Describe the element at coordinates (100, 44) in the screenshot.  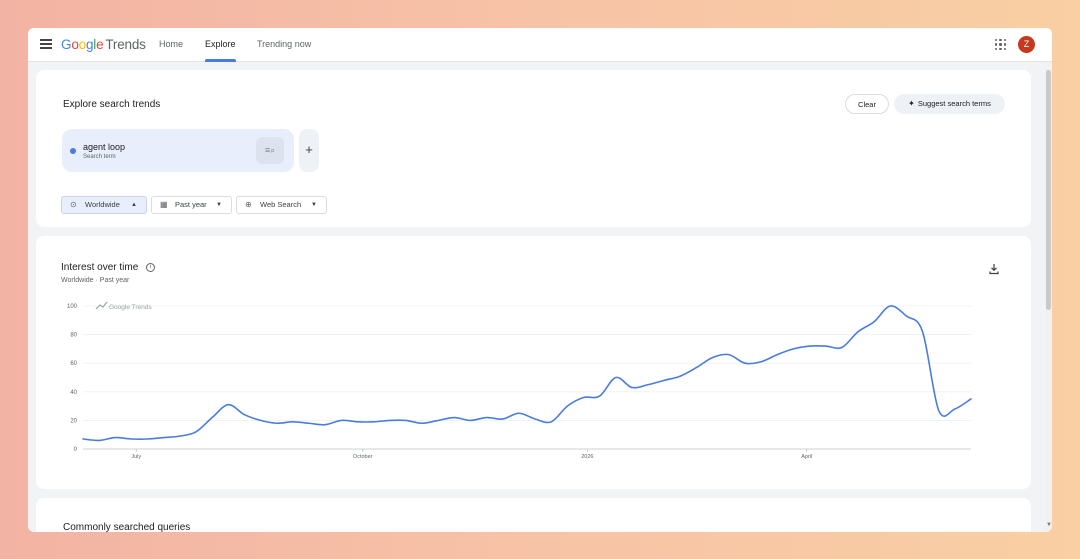
I see `logo-letter: e` at that location.